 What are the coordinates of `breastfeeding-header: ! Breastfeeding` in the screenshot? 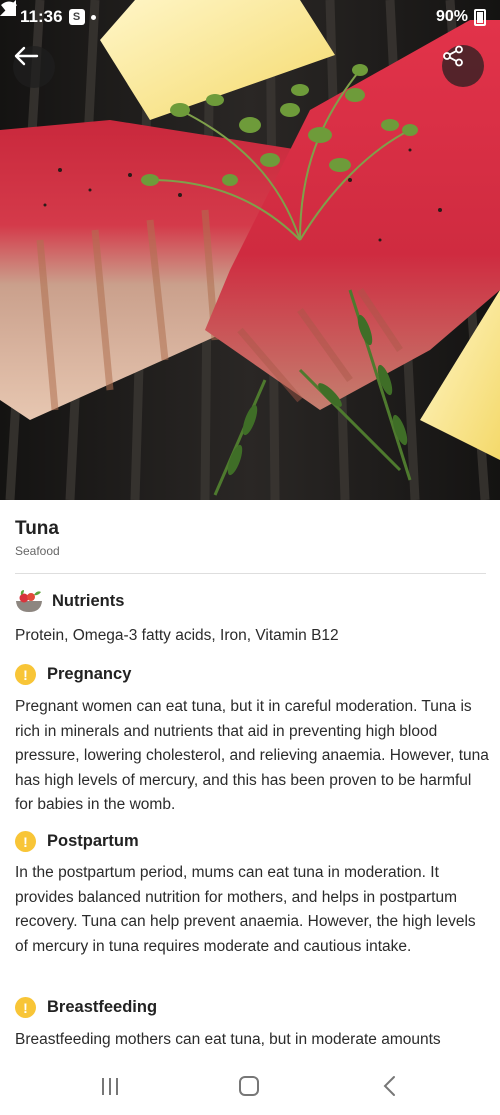 It's located at (86, 1007).